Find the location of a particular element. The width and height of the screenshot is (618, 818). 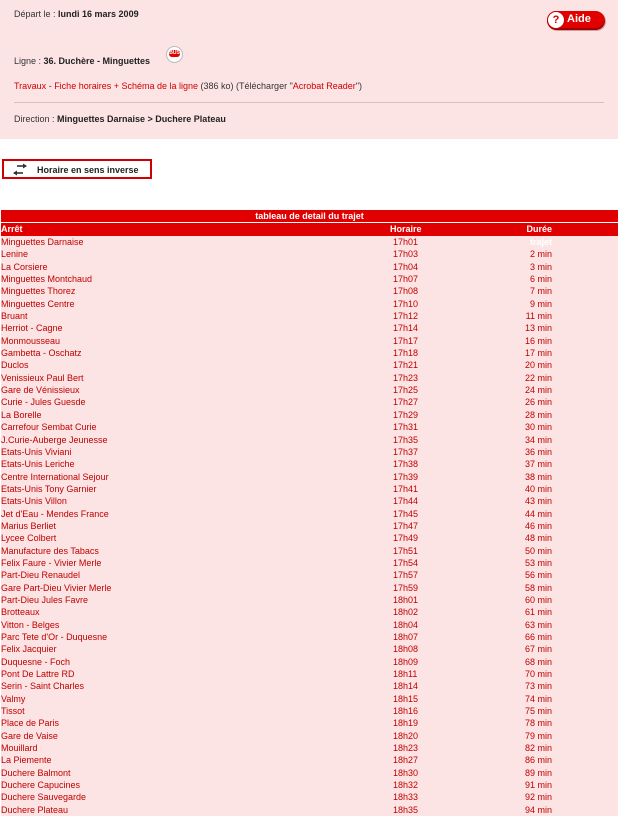

duration-cell: 50 min is located at coordinates (538, 550).